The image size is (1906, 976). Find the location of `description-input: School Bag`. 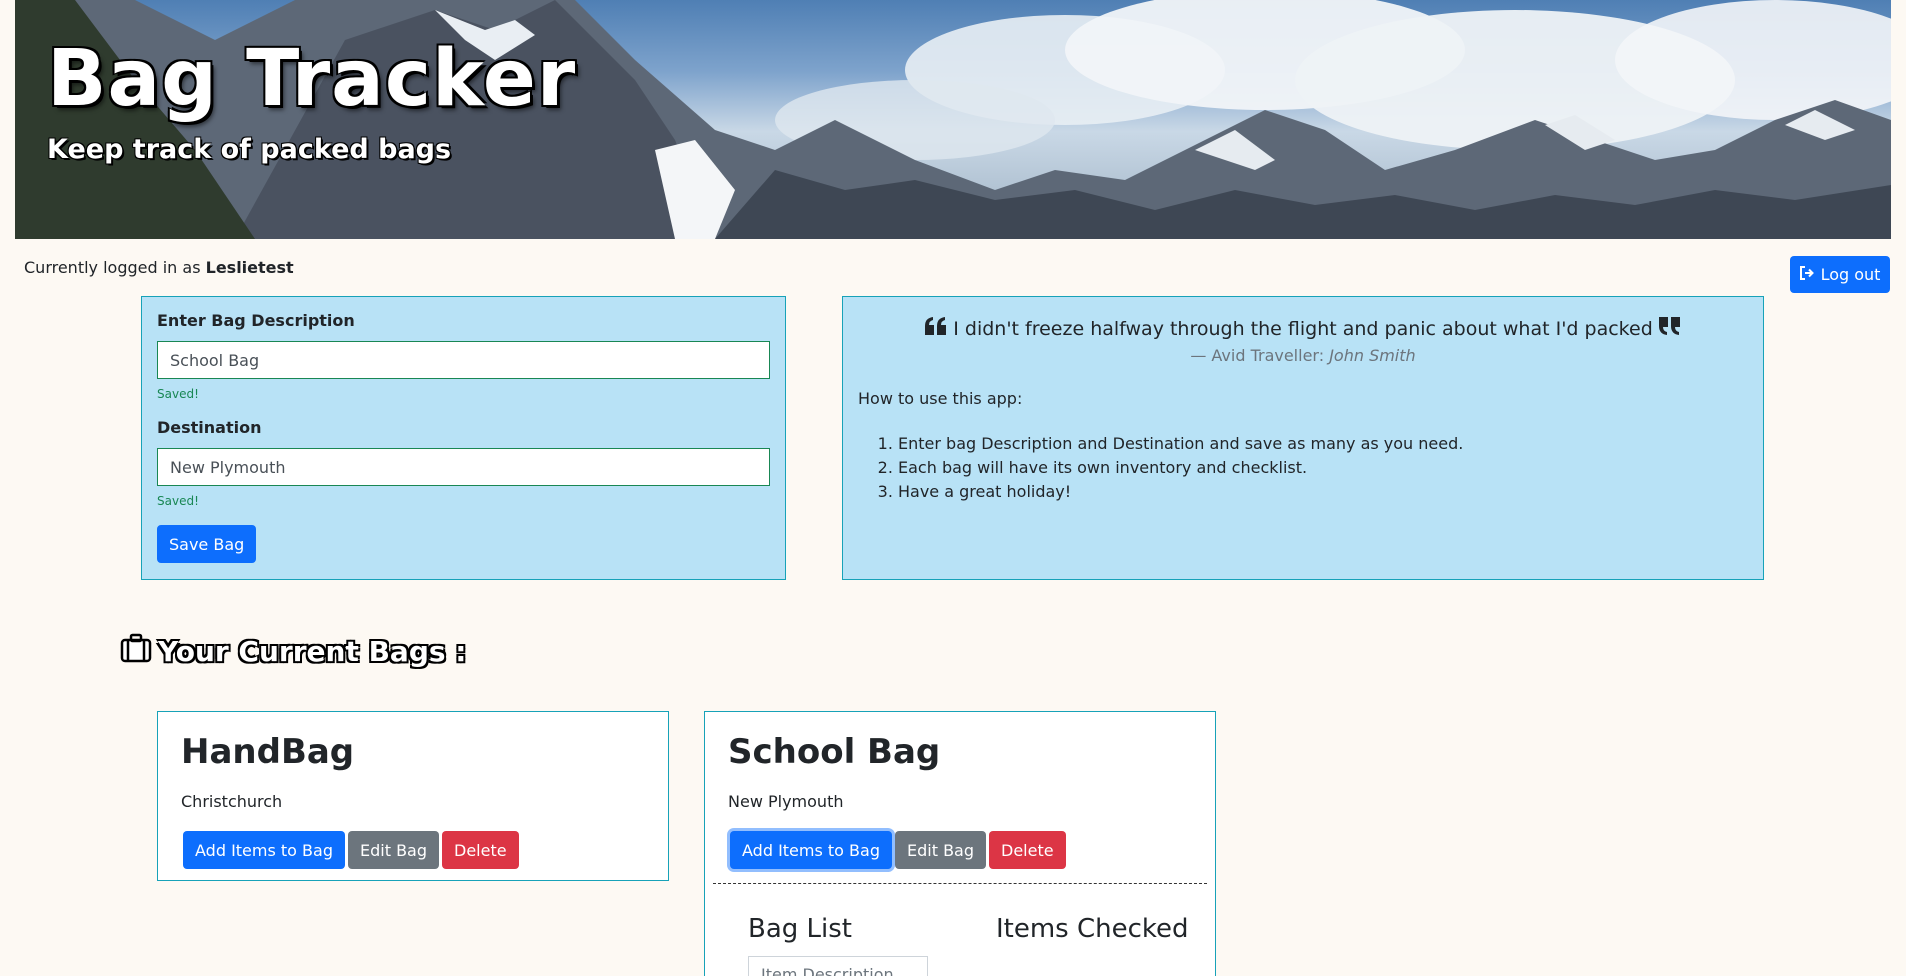

description-input: School Bag is located at coordinates (463, 360).